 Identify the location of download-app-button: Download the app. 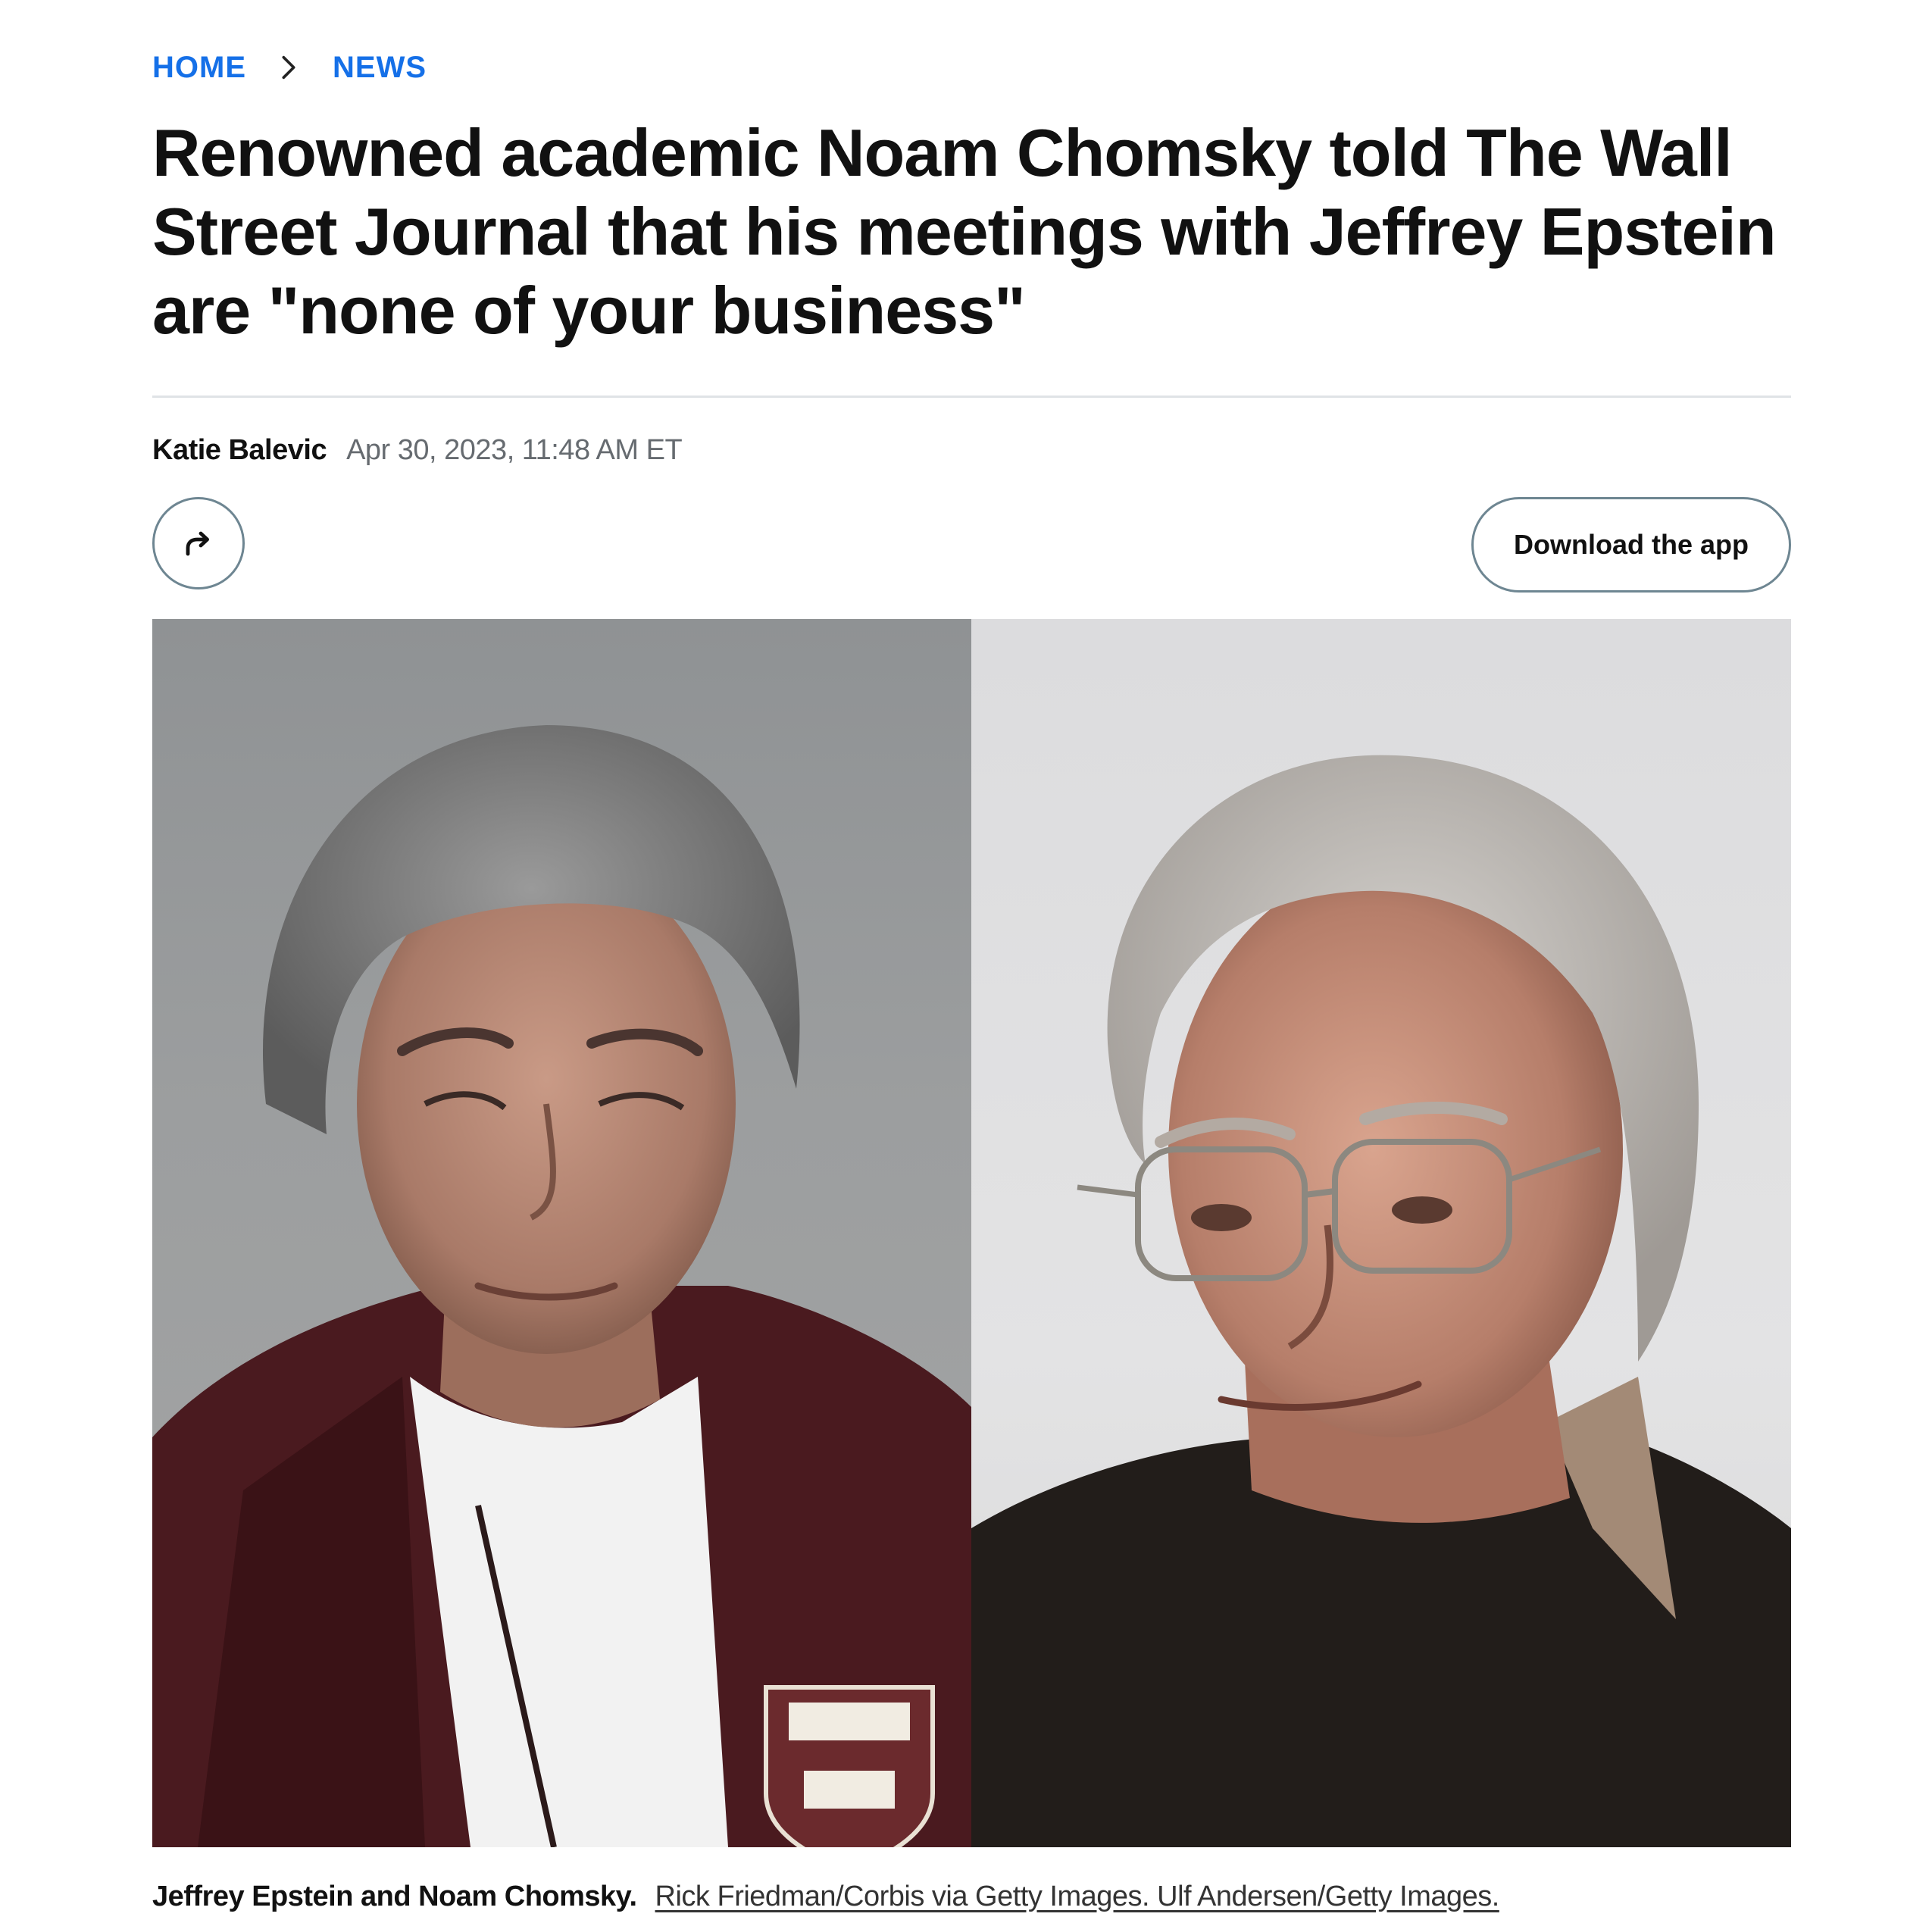
(1631, 545).